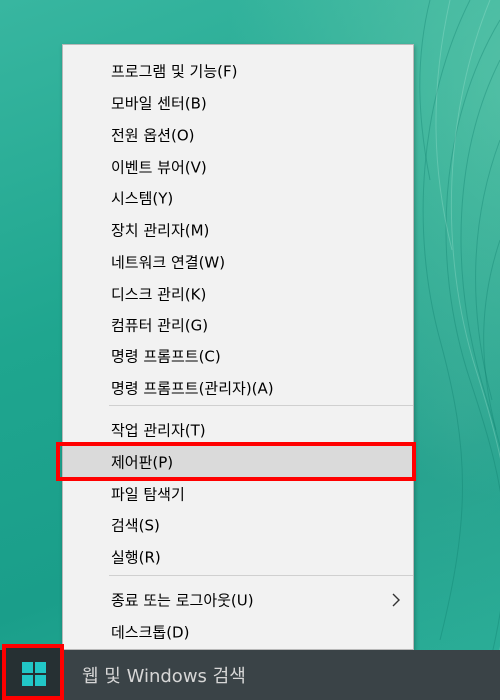 The image size is (500, 700). I want to click on menu-item-label: 디스크 관리(K), so click(159, 294).